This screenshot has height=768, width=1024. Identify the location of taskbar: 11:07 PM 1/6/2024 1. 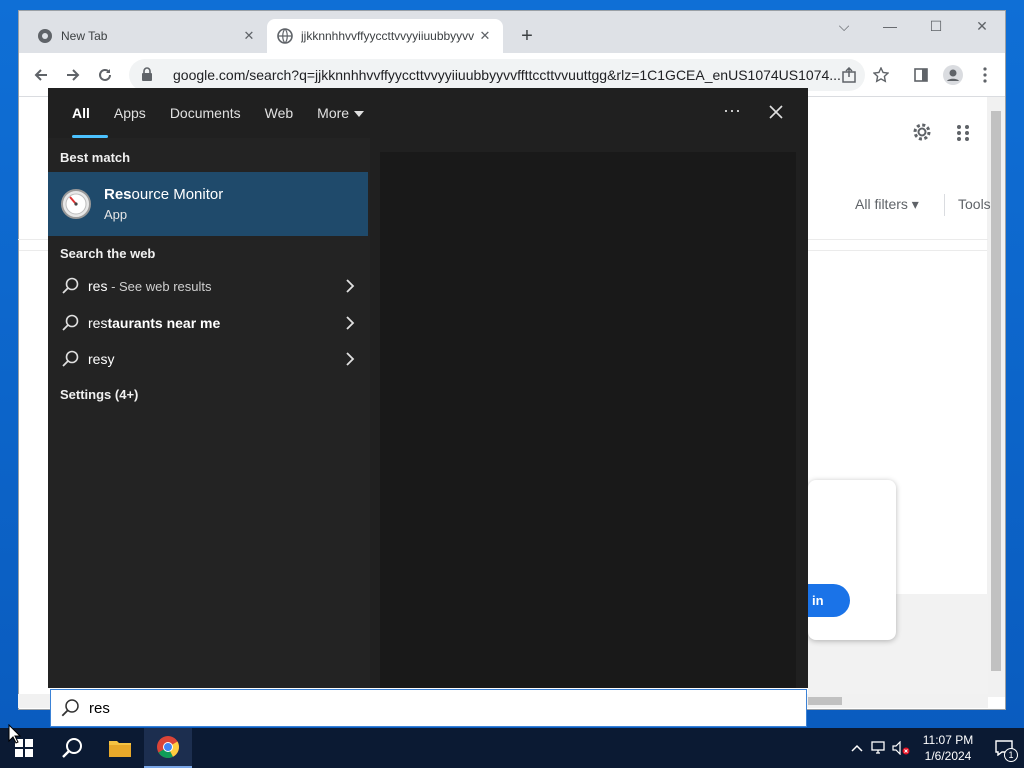
(512, 748).